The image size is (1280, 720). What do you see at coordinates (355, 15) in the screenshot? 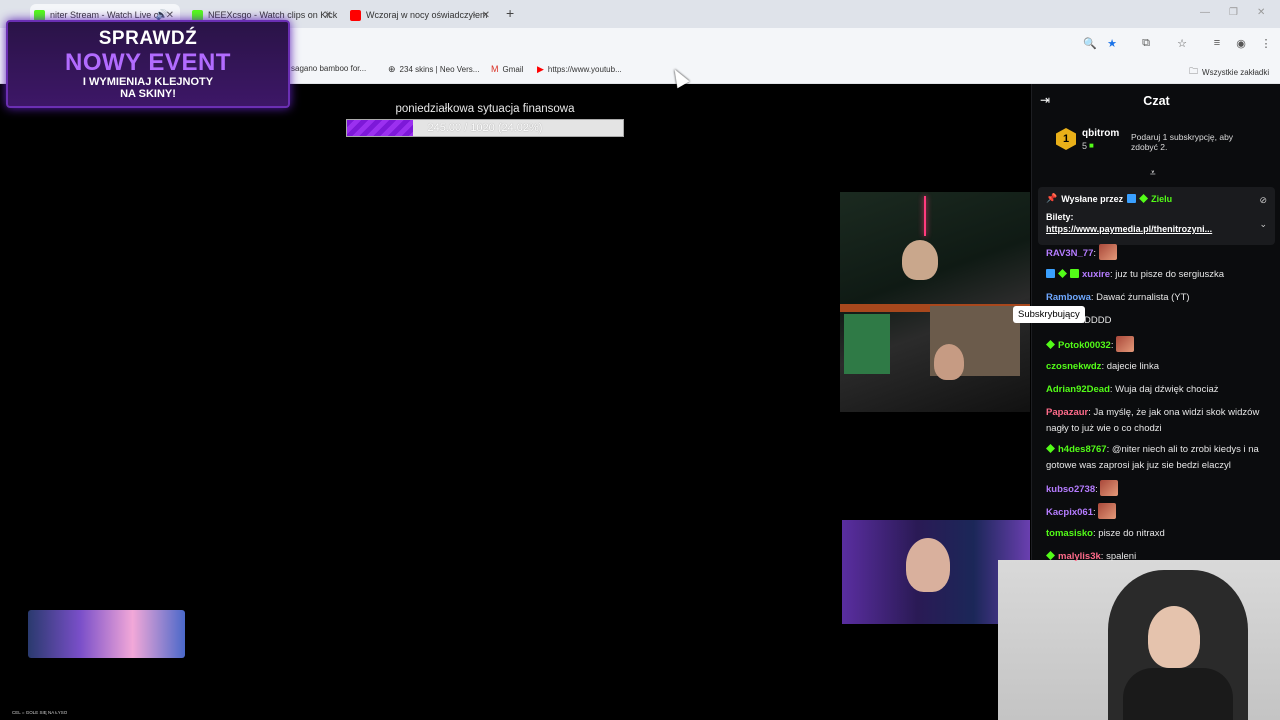
I see `youtube-favicon-icon` at bounding box center [355, 15].